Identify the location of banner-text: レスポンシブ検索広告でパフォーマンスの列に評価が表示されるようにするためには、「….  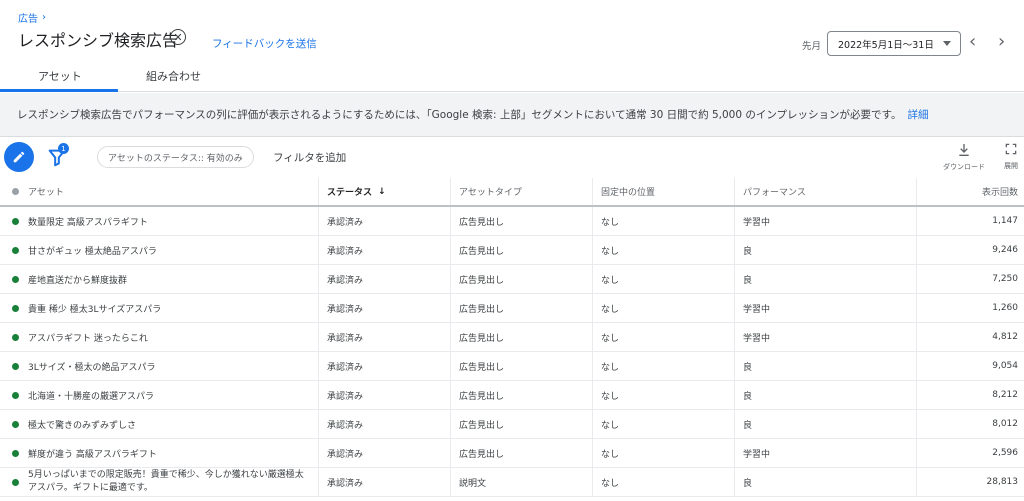
(459, 115).